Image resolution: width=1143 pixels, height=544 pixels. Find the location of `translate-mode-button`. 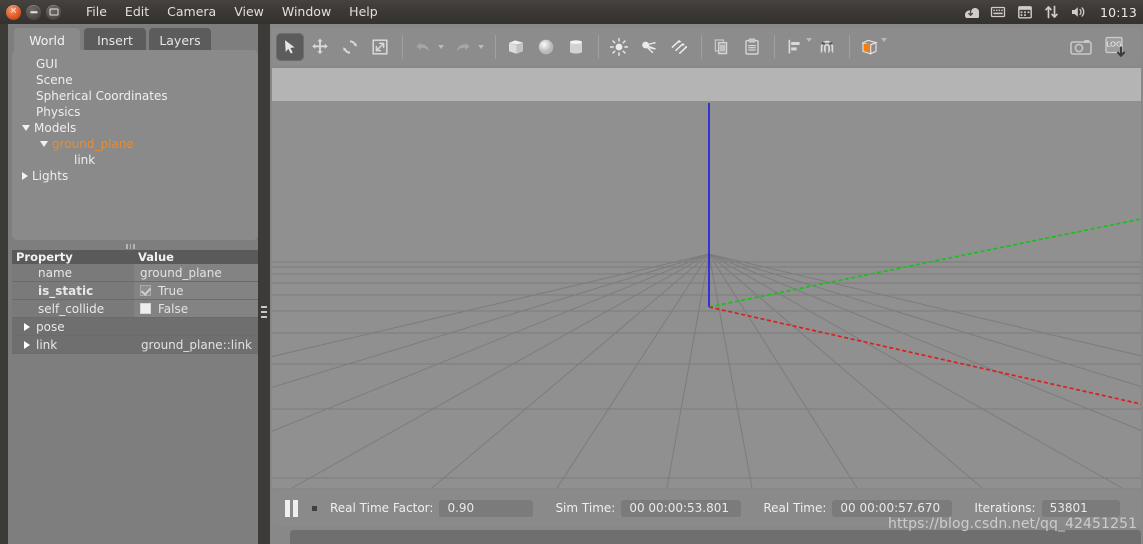

translate-mode-button is located at coordinates (320, 47).